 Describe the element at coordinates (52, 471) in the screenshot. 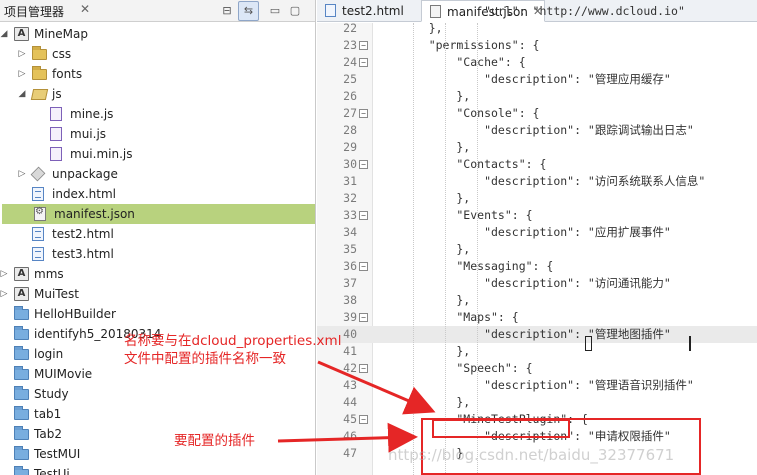

I see `tree-item-label: TestUi` at that location.